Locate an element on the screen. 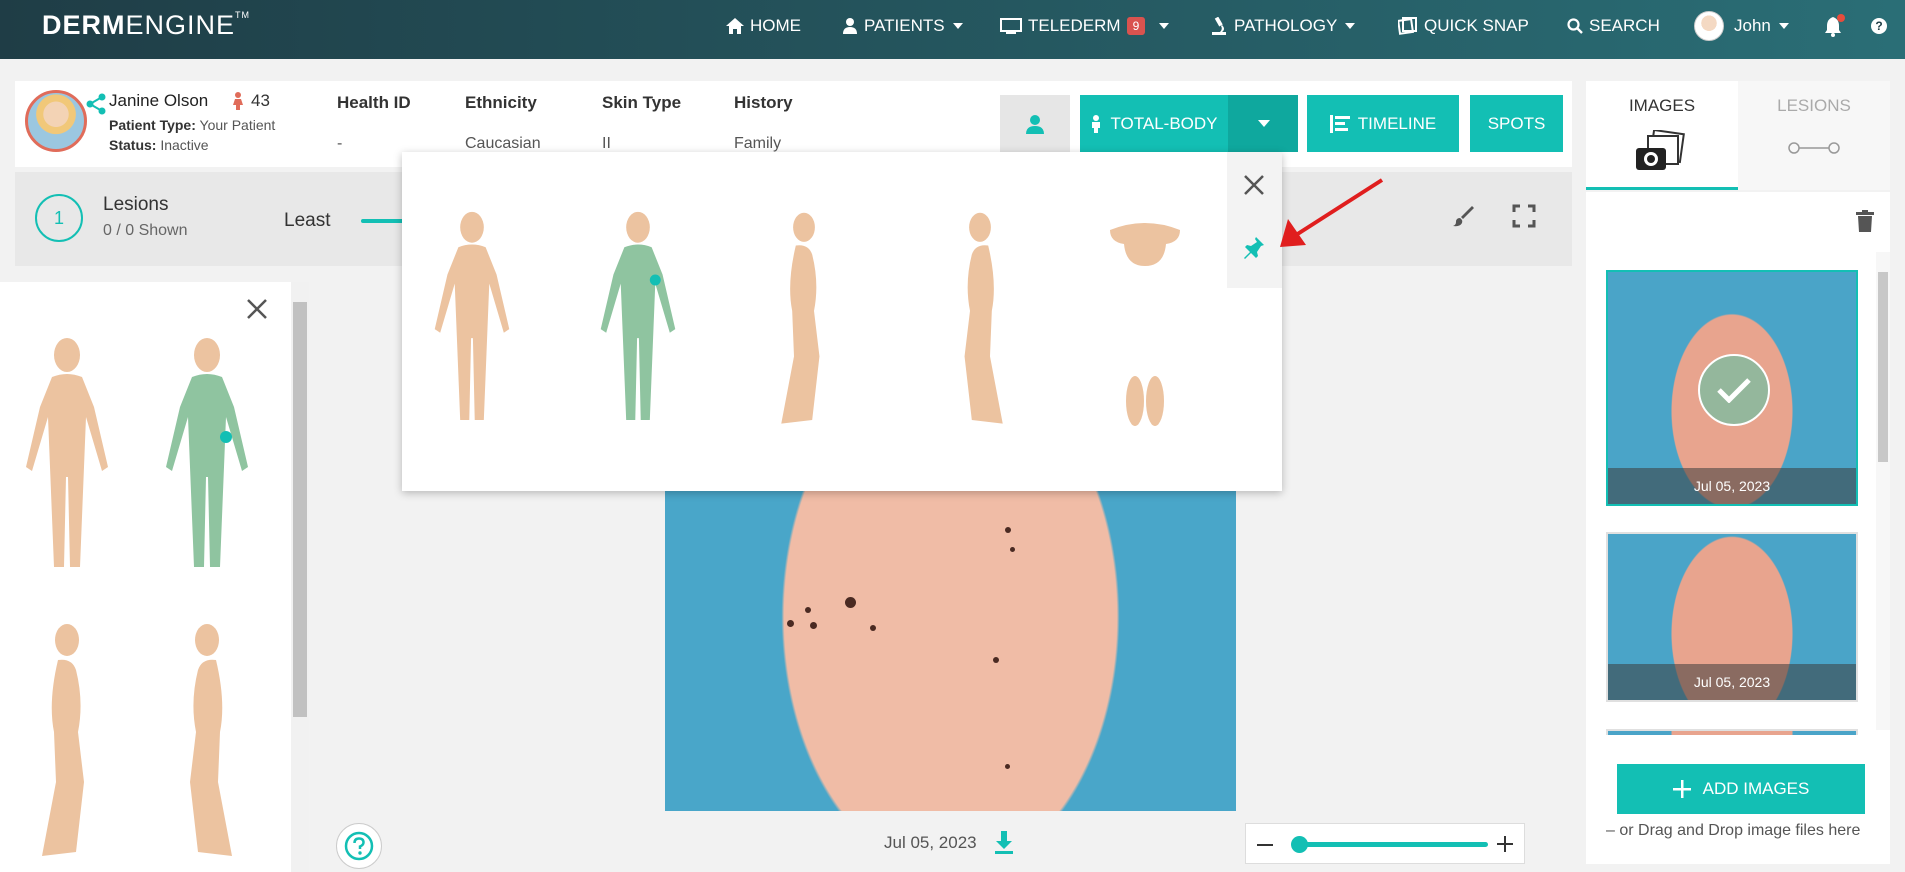 The image size is (1905, 872). popup-body-back-selected is located at coordinates (638, 320).